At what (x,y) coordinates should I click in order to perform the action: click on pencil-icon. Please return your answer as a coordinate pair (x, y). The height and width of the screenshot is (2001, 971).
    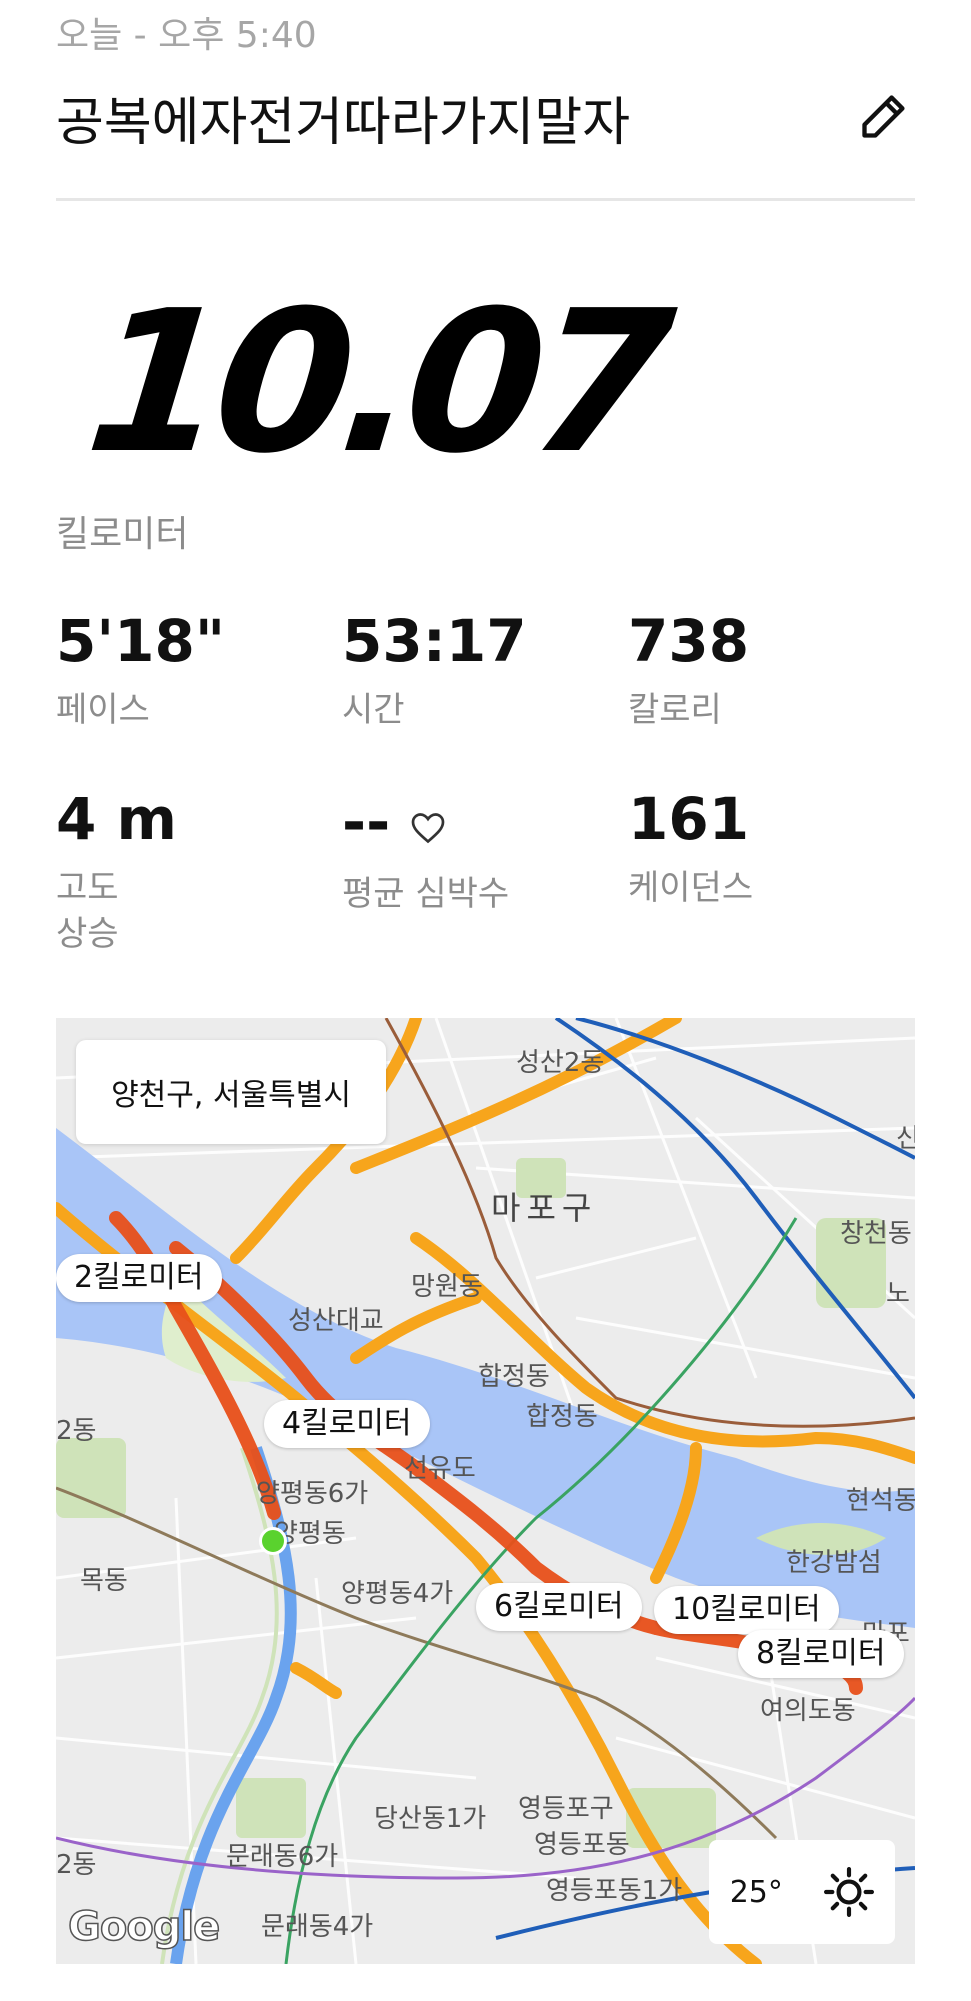
    Looking at the image, I should click on (883, 116).